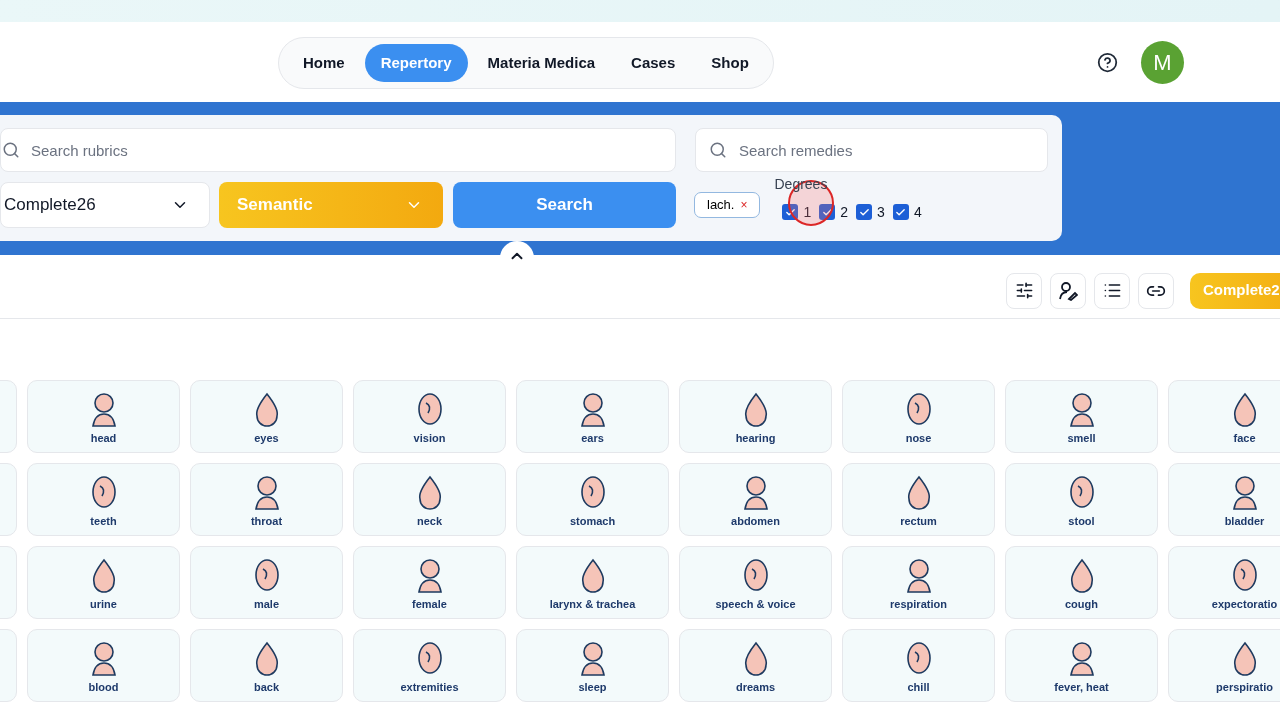 This screenshot has height=720, width=1280. What do you see at coordinates (1224, 665) in the screenshot?
I see `chapter-card: perspiratio` at bounding box center [1224, 665].